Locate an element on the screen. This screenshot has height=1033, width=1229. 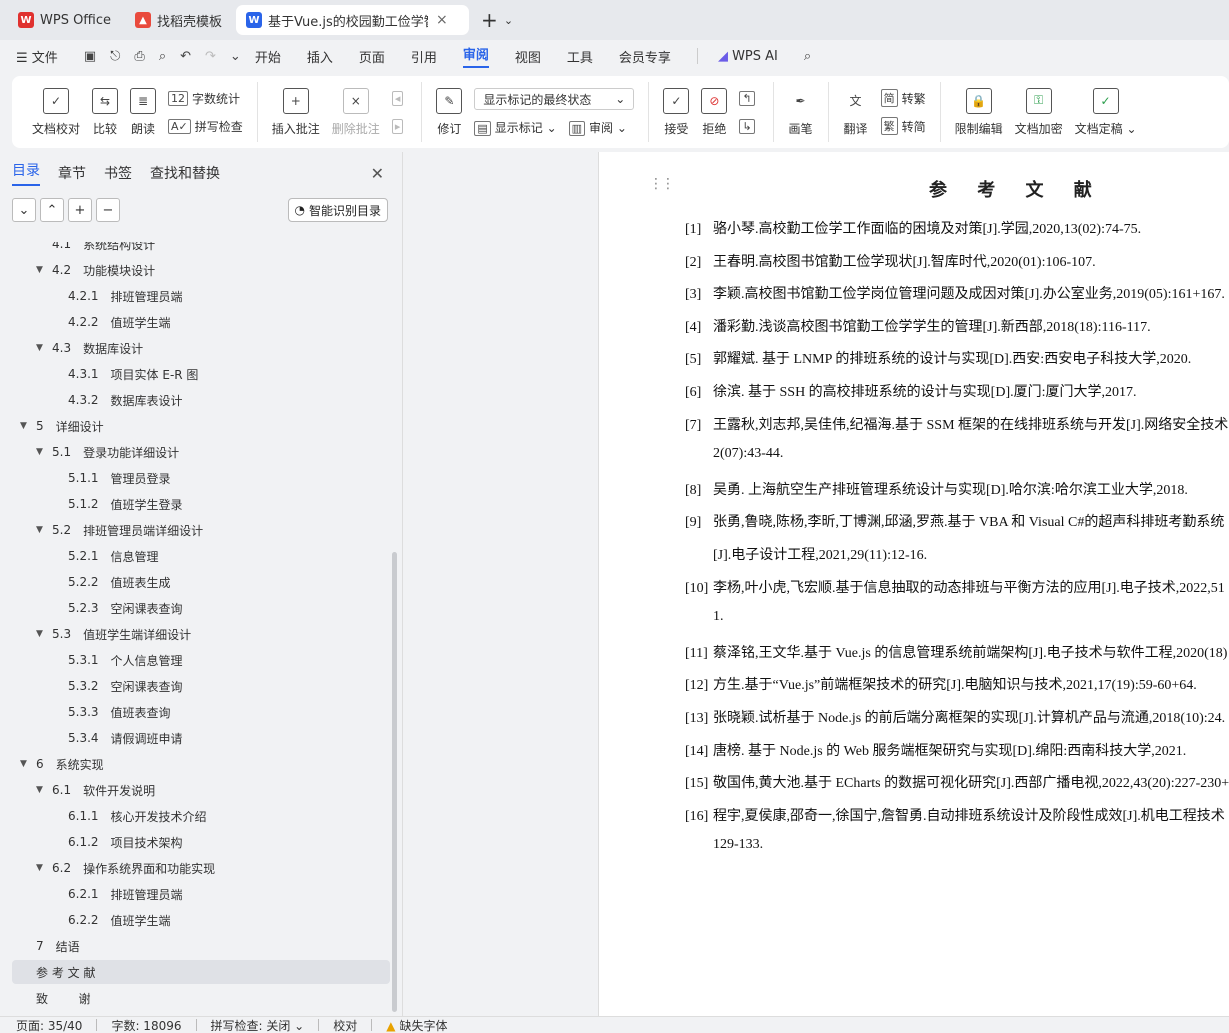
word-count-status: 字数: 18096 is located at coordinates (146, 1025).